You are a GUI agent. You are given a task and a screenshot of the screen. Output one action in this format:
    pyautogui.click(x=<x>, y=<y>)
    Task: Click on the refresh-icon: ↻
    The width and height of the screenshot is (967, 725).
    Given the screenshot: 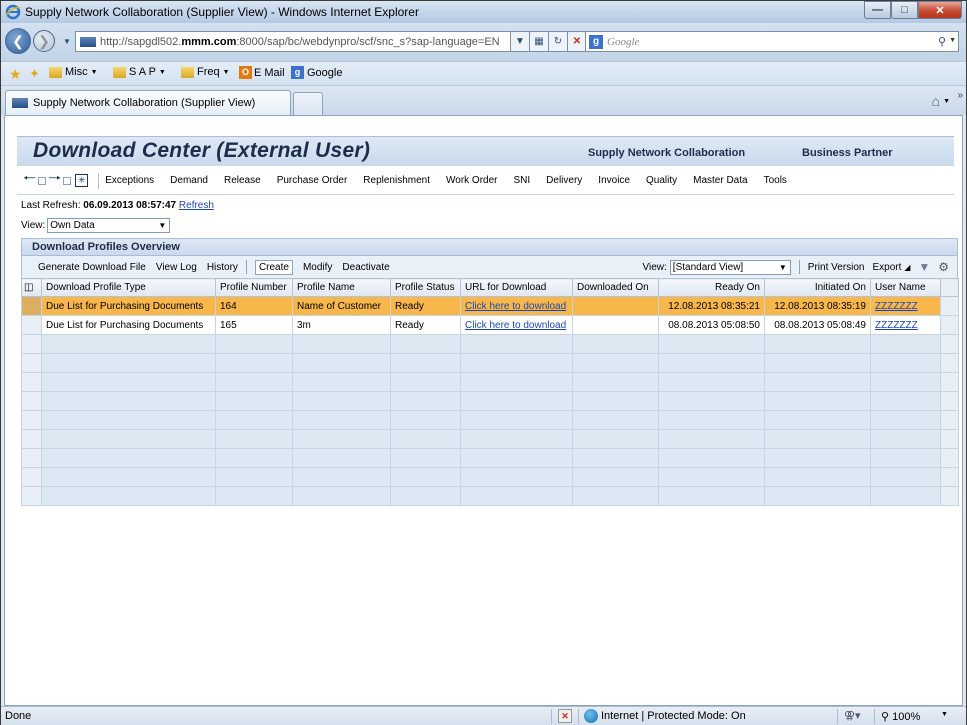 What is the action you would take?
    pyautogui.click(x=558, y=41)
    